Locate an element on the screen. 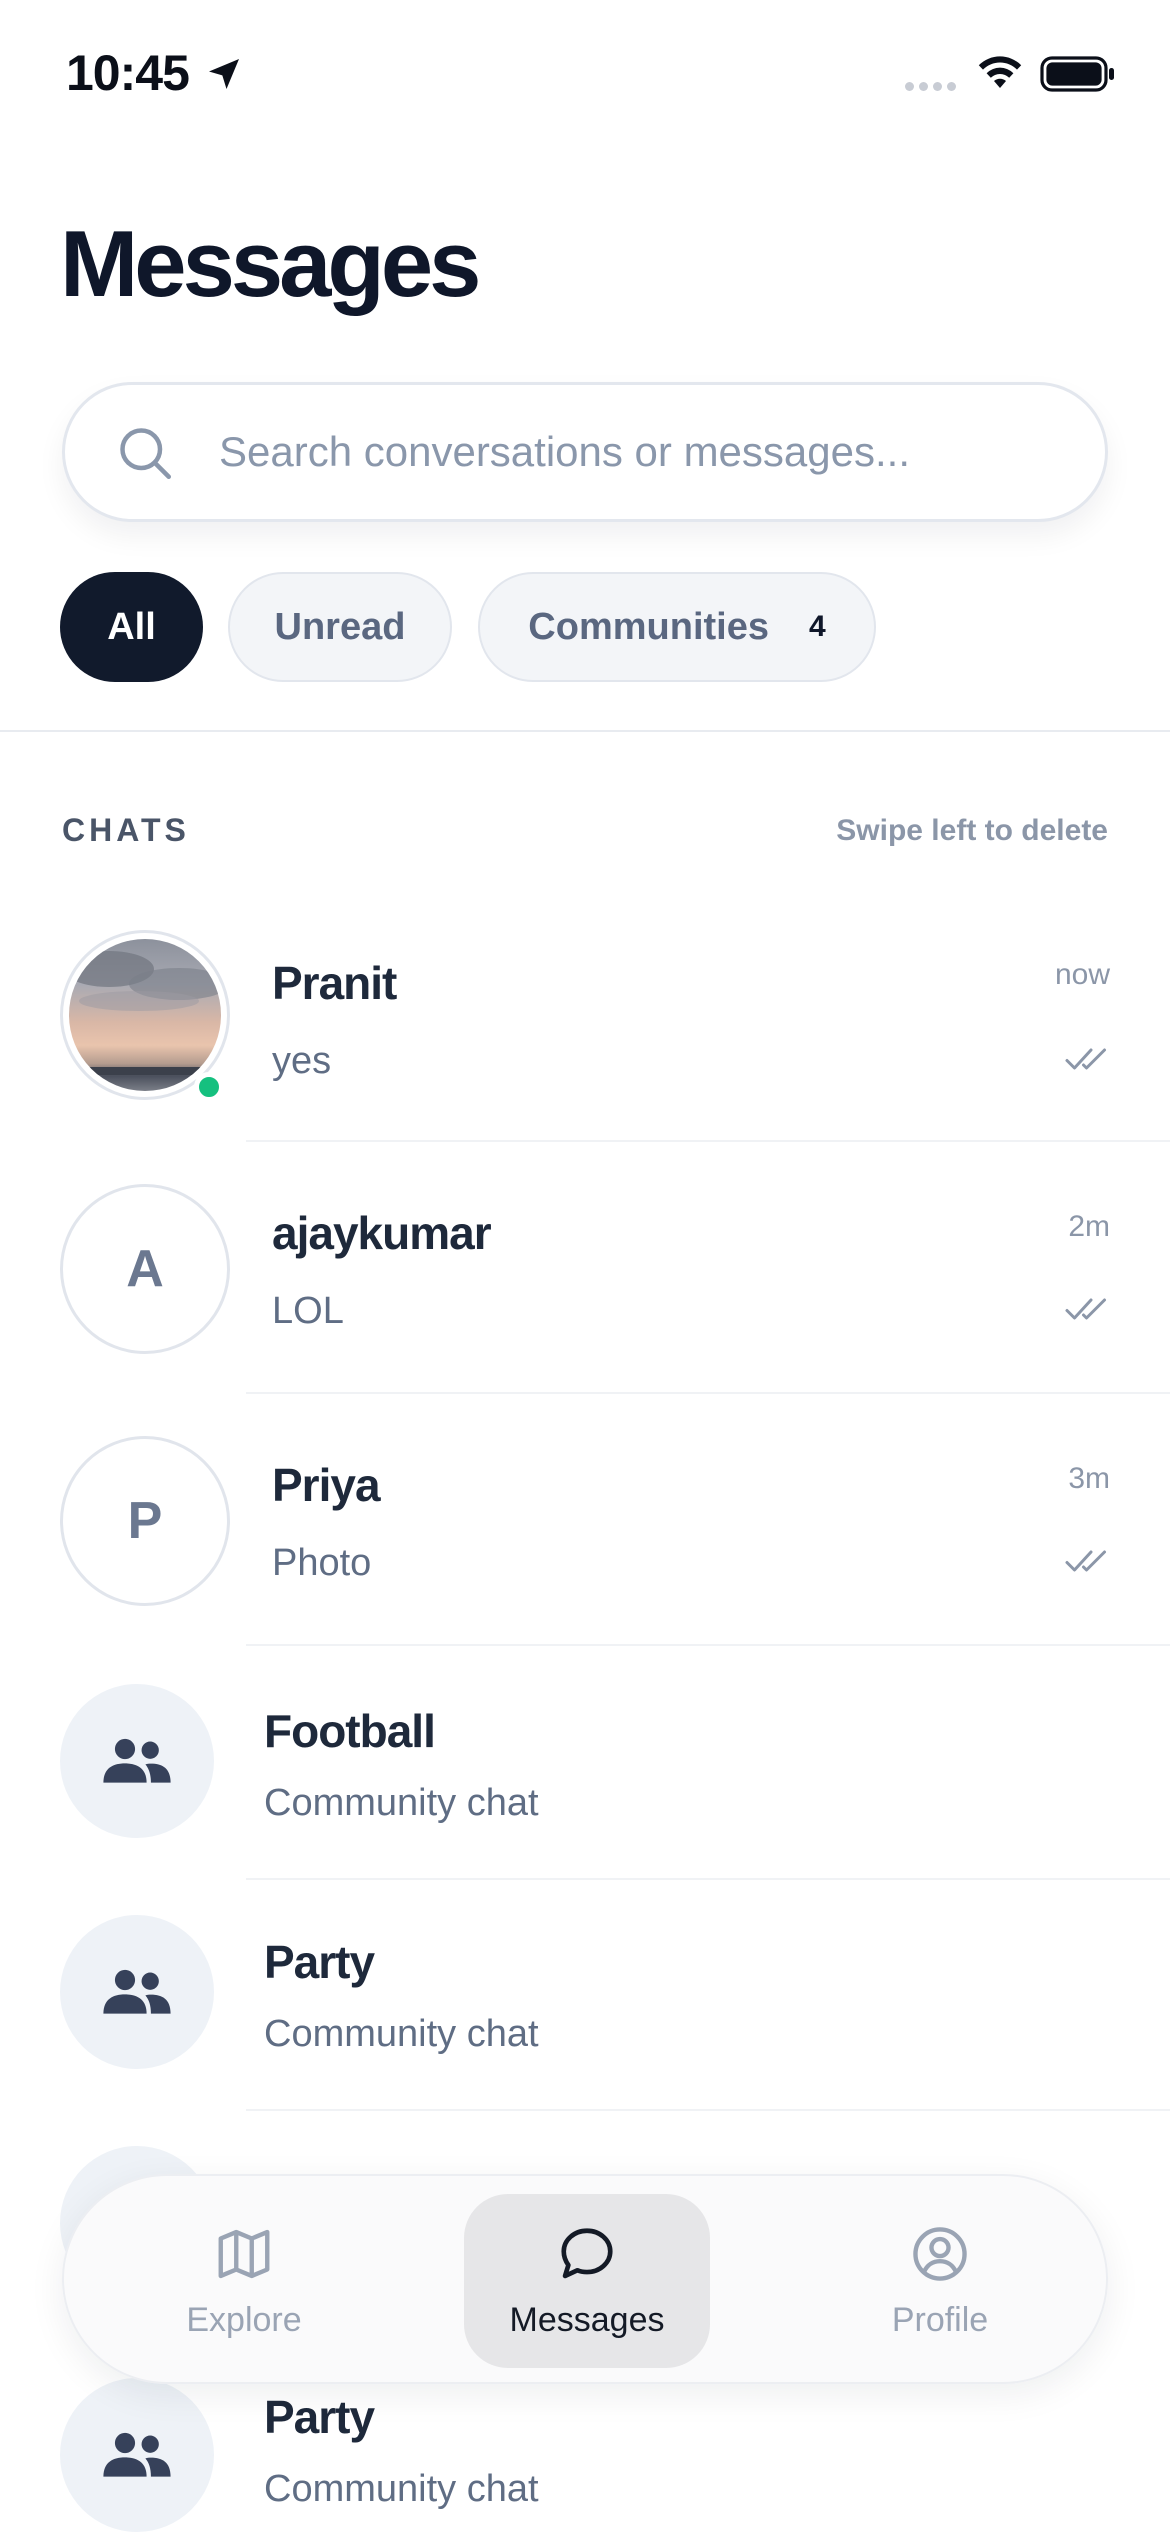 Image resolution: width=1170 pixels, height=2532 pixels. chat-bubble-icon is located at coordinates (587, 2252).